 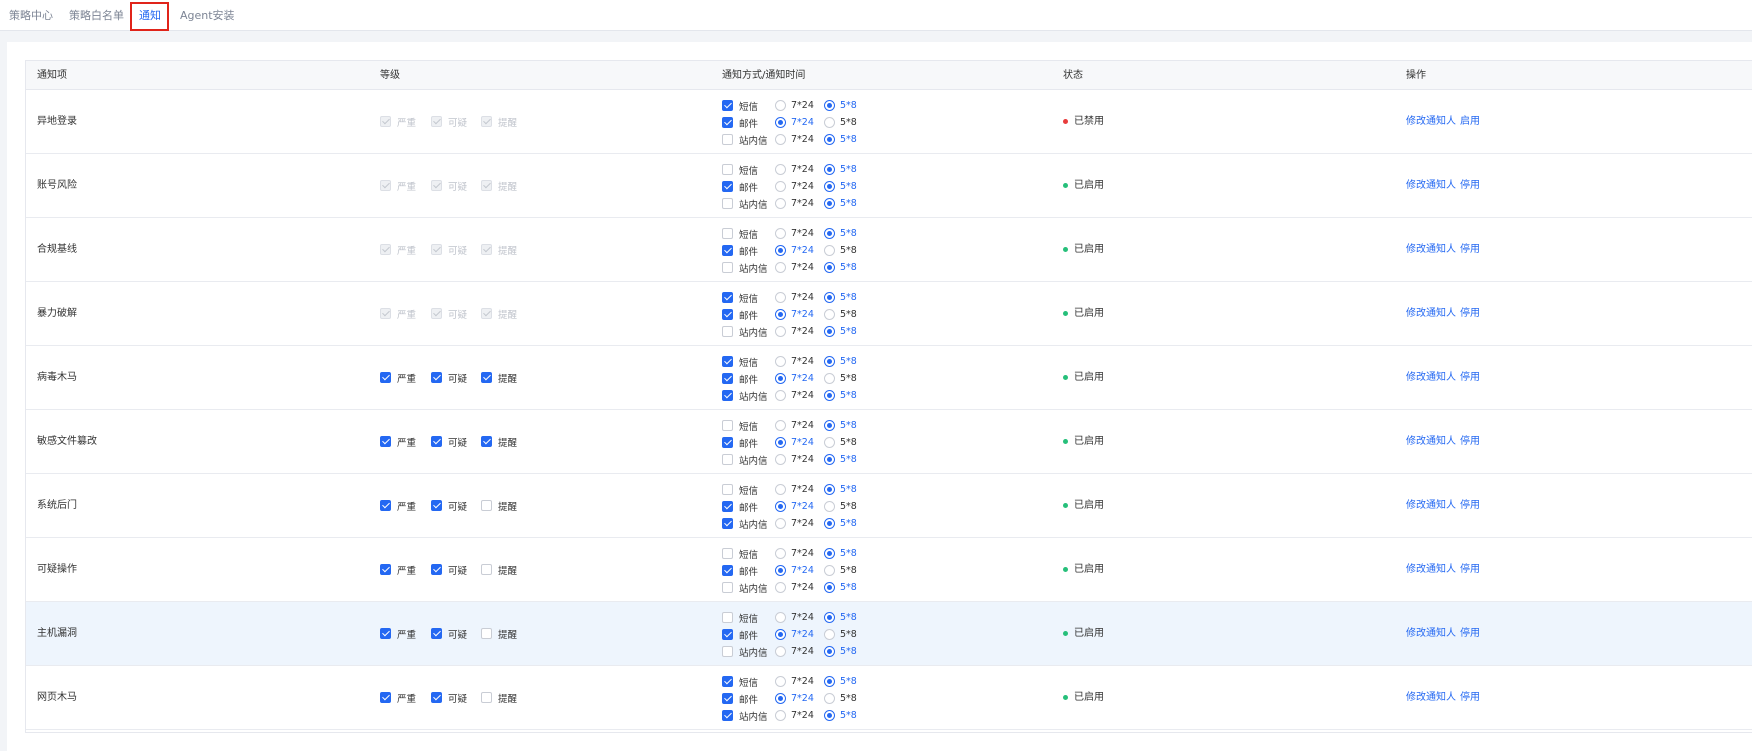 What do you see at coordinates (398, 634) in the screenshot?
I see `level-option-severe: 严重` at bounding box center [398, 634].